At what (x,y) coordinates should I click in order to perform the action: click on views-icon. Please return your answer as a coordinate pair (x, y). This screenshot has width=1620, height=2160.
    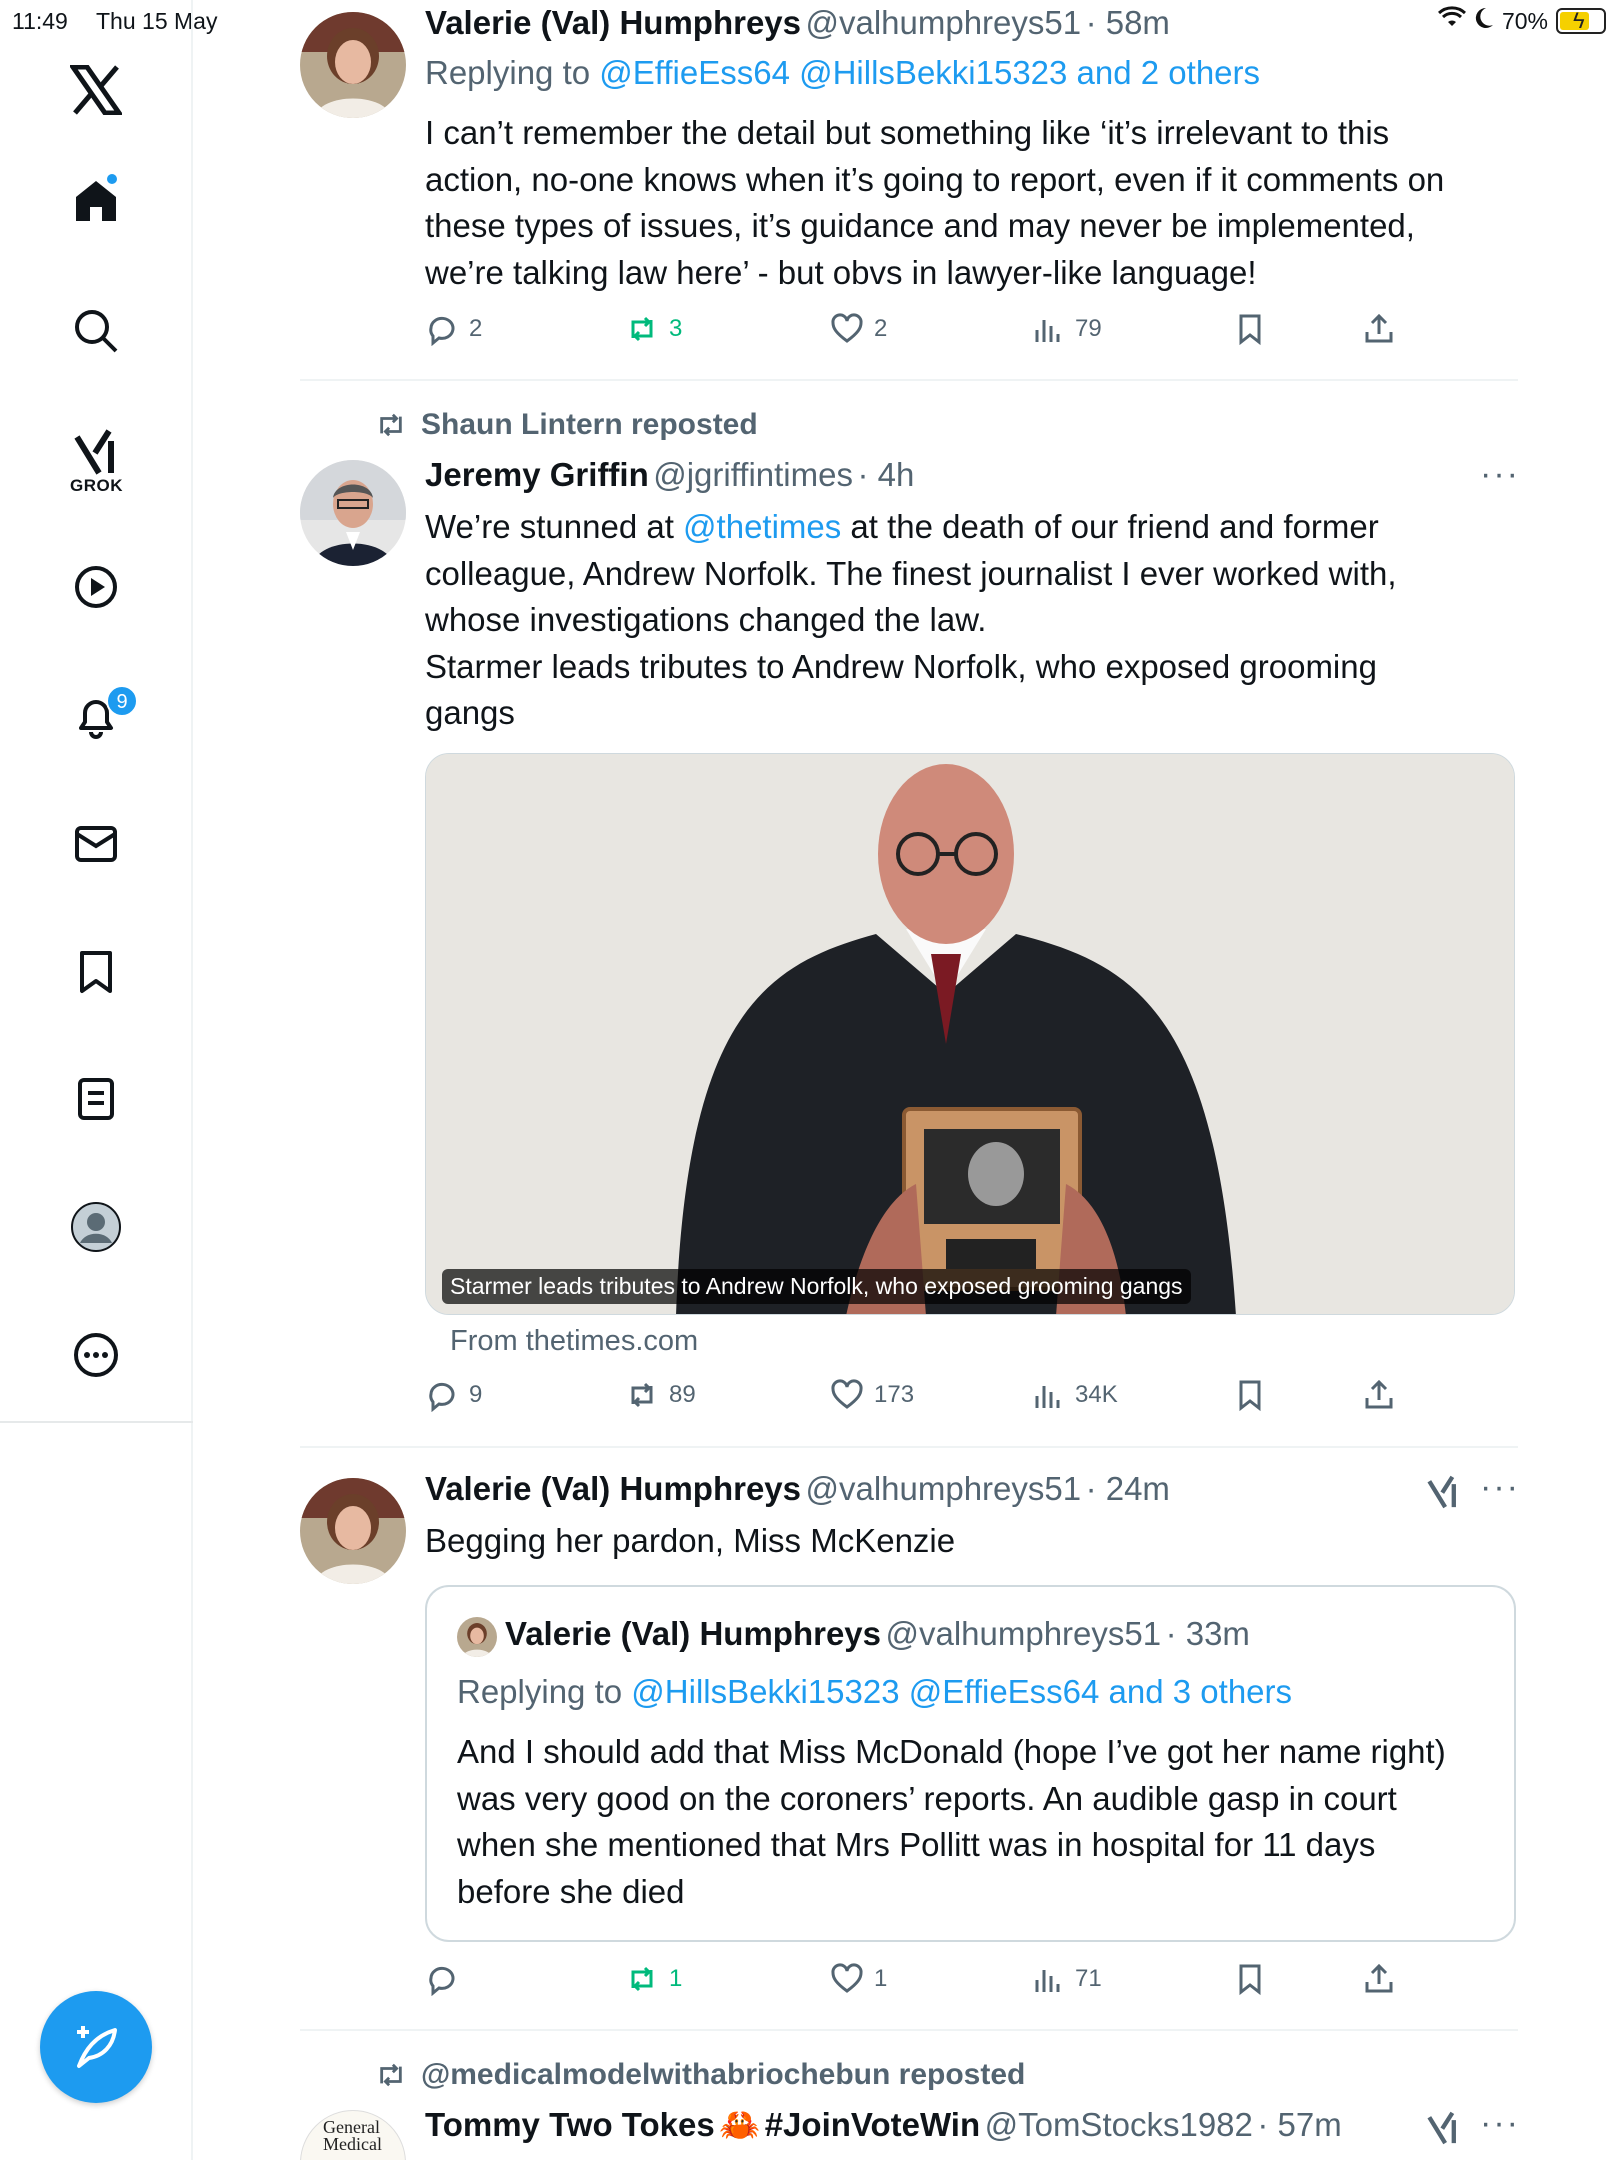
    Looking at the image, I should click on (1047, 1397).